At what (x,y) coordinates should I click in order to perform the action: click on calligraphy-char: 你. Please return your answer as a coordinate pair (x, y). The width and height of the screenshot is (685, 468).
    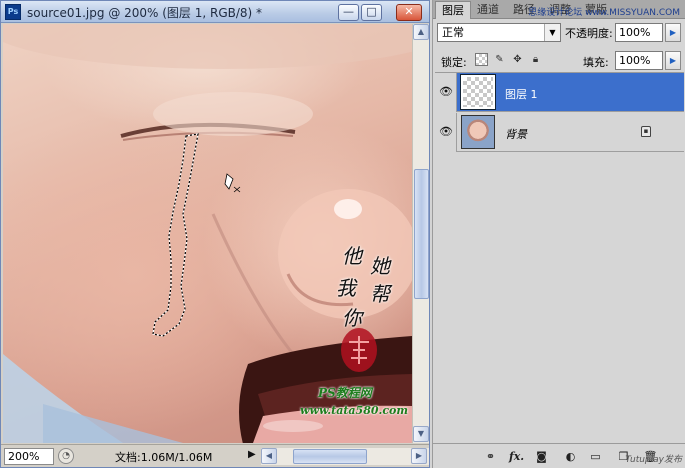
    Looking at the image, I should click on (352, 318).